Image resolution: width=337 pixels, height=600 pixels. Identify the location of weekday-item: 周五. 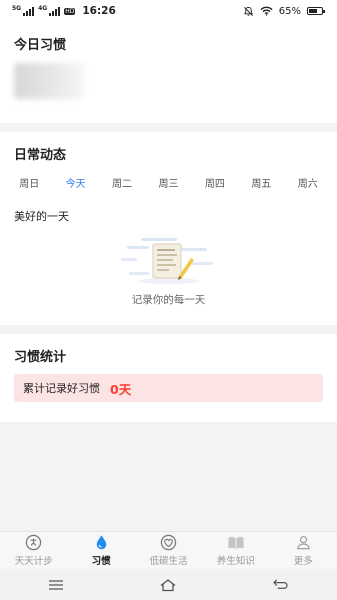
(261, 182).